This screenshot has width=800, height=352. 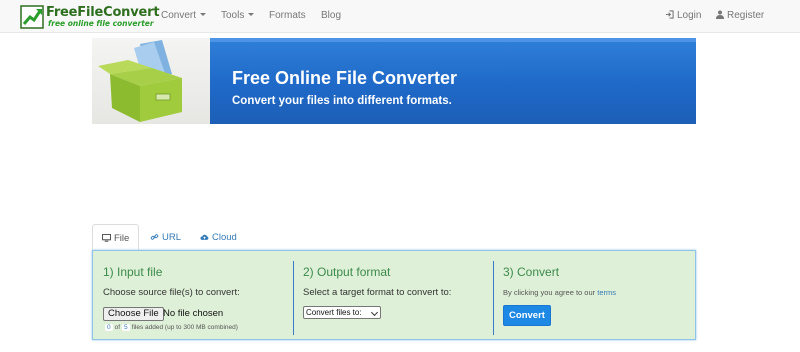 I want to click on file-box-icon, so click(x=140, y=81).